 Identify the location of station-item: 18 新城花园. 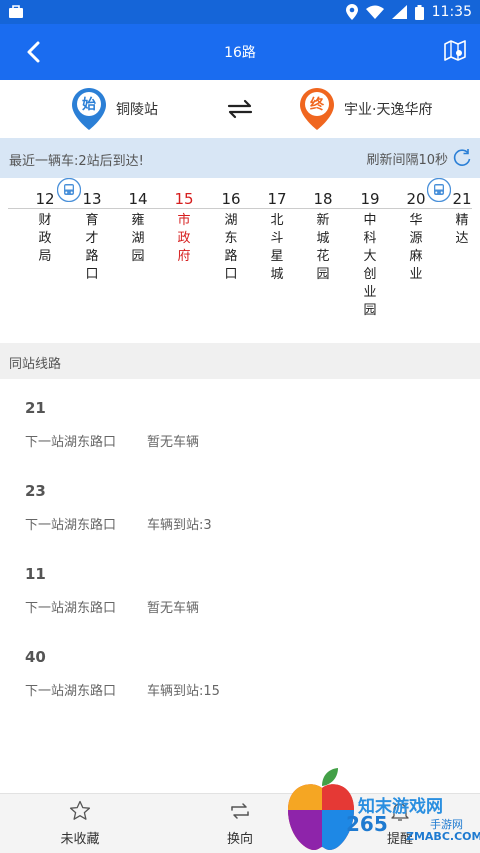
(323, 237).